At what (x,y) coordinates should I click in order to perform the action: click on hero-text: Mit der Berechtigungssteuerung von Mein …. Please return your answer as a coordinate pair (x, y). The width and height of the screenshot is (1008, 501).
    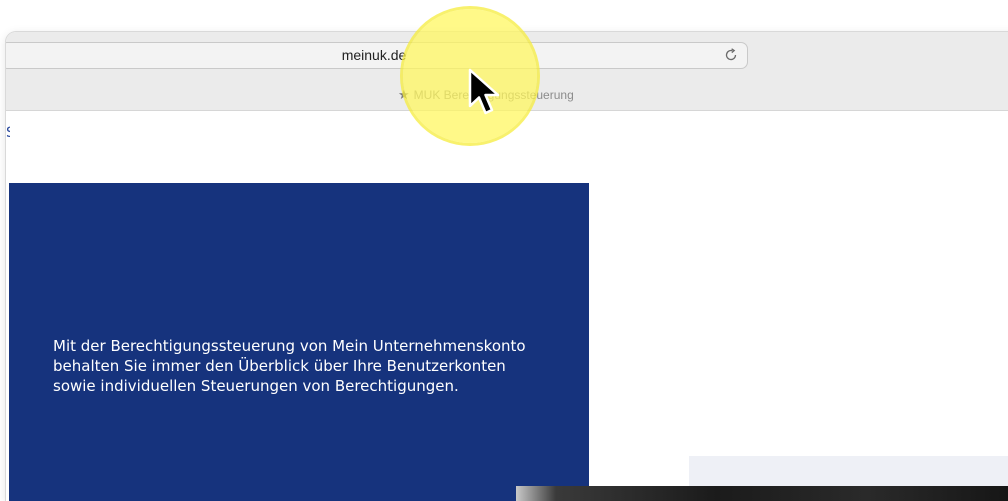
    Looking at the image, I should click on (289, 366).